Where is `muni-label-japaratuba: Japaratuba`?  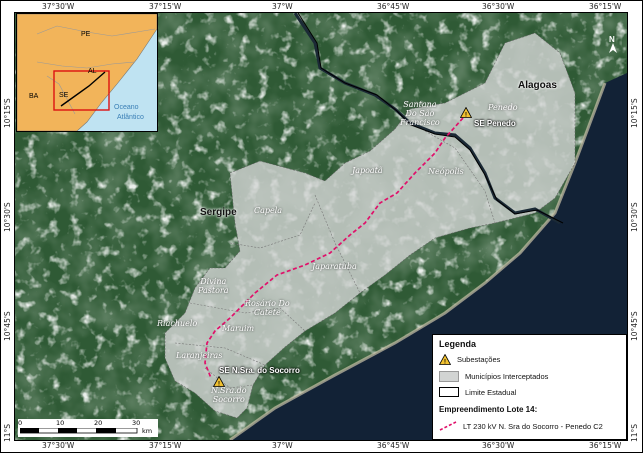
muni-label-japaratuba: Japaratuba is located at coordinates (334, 266).